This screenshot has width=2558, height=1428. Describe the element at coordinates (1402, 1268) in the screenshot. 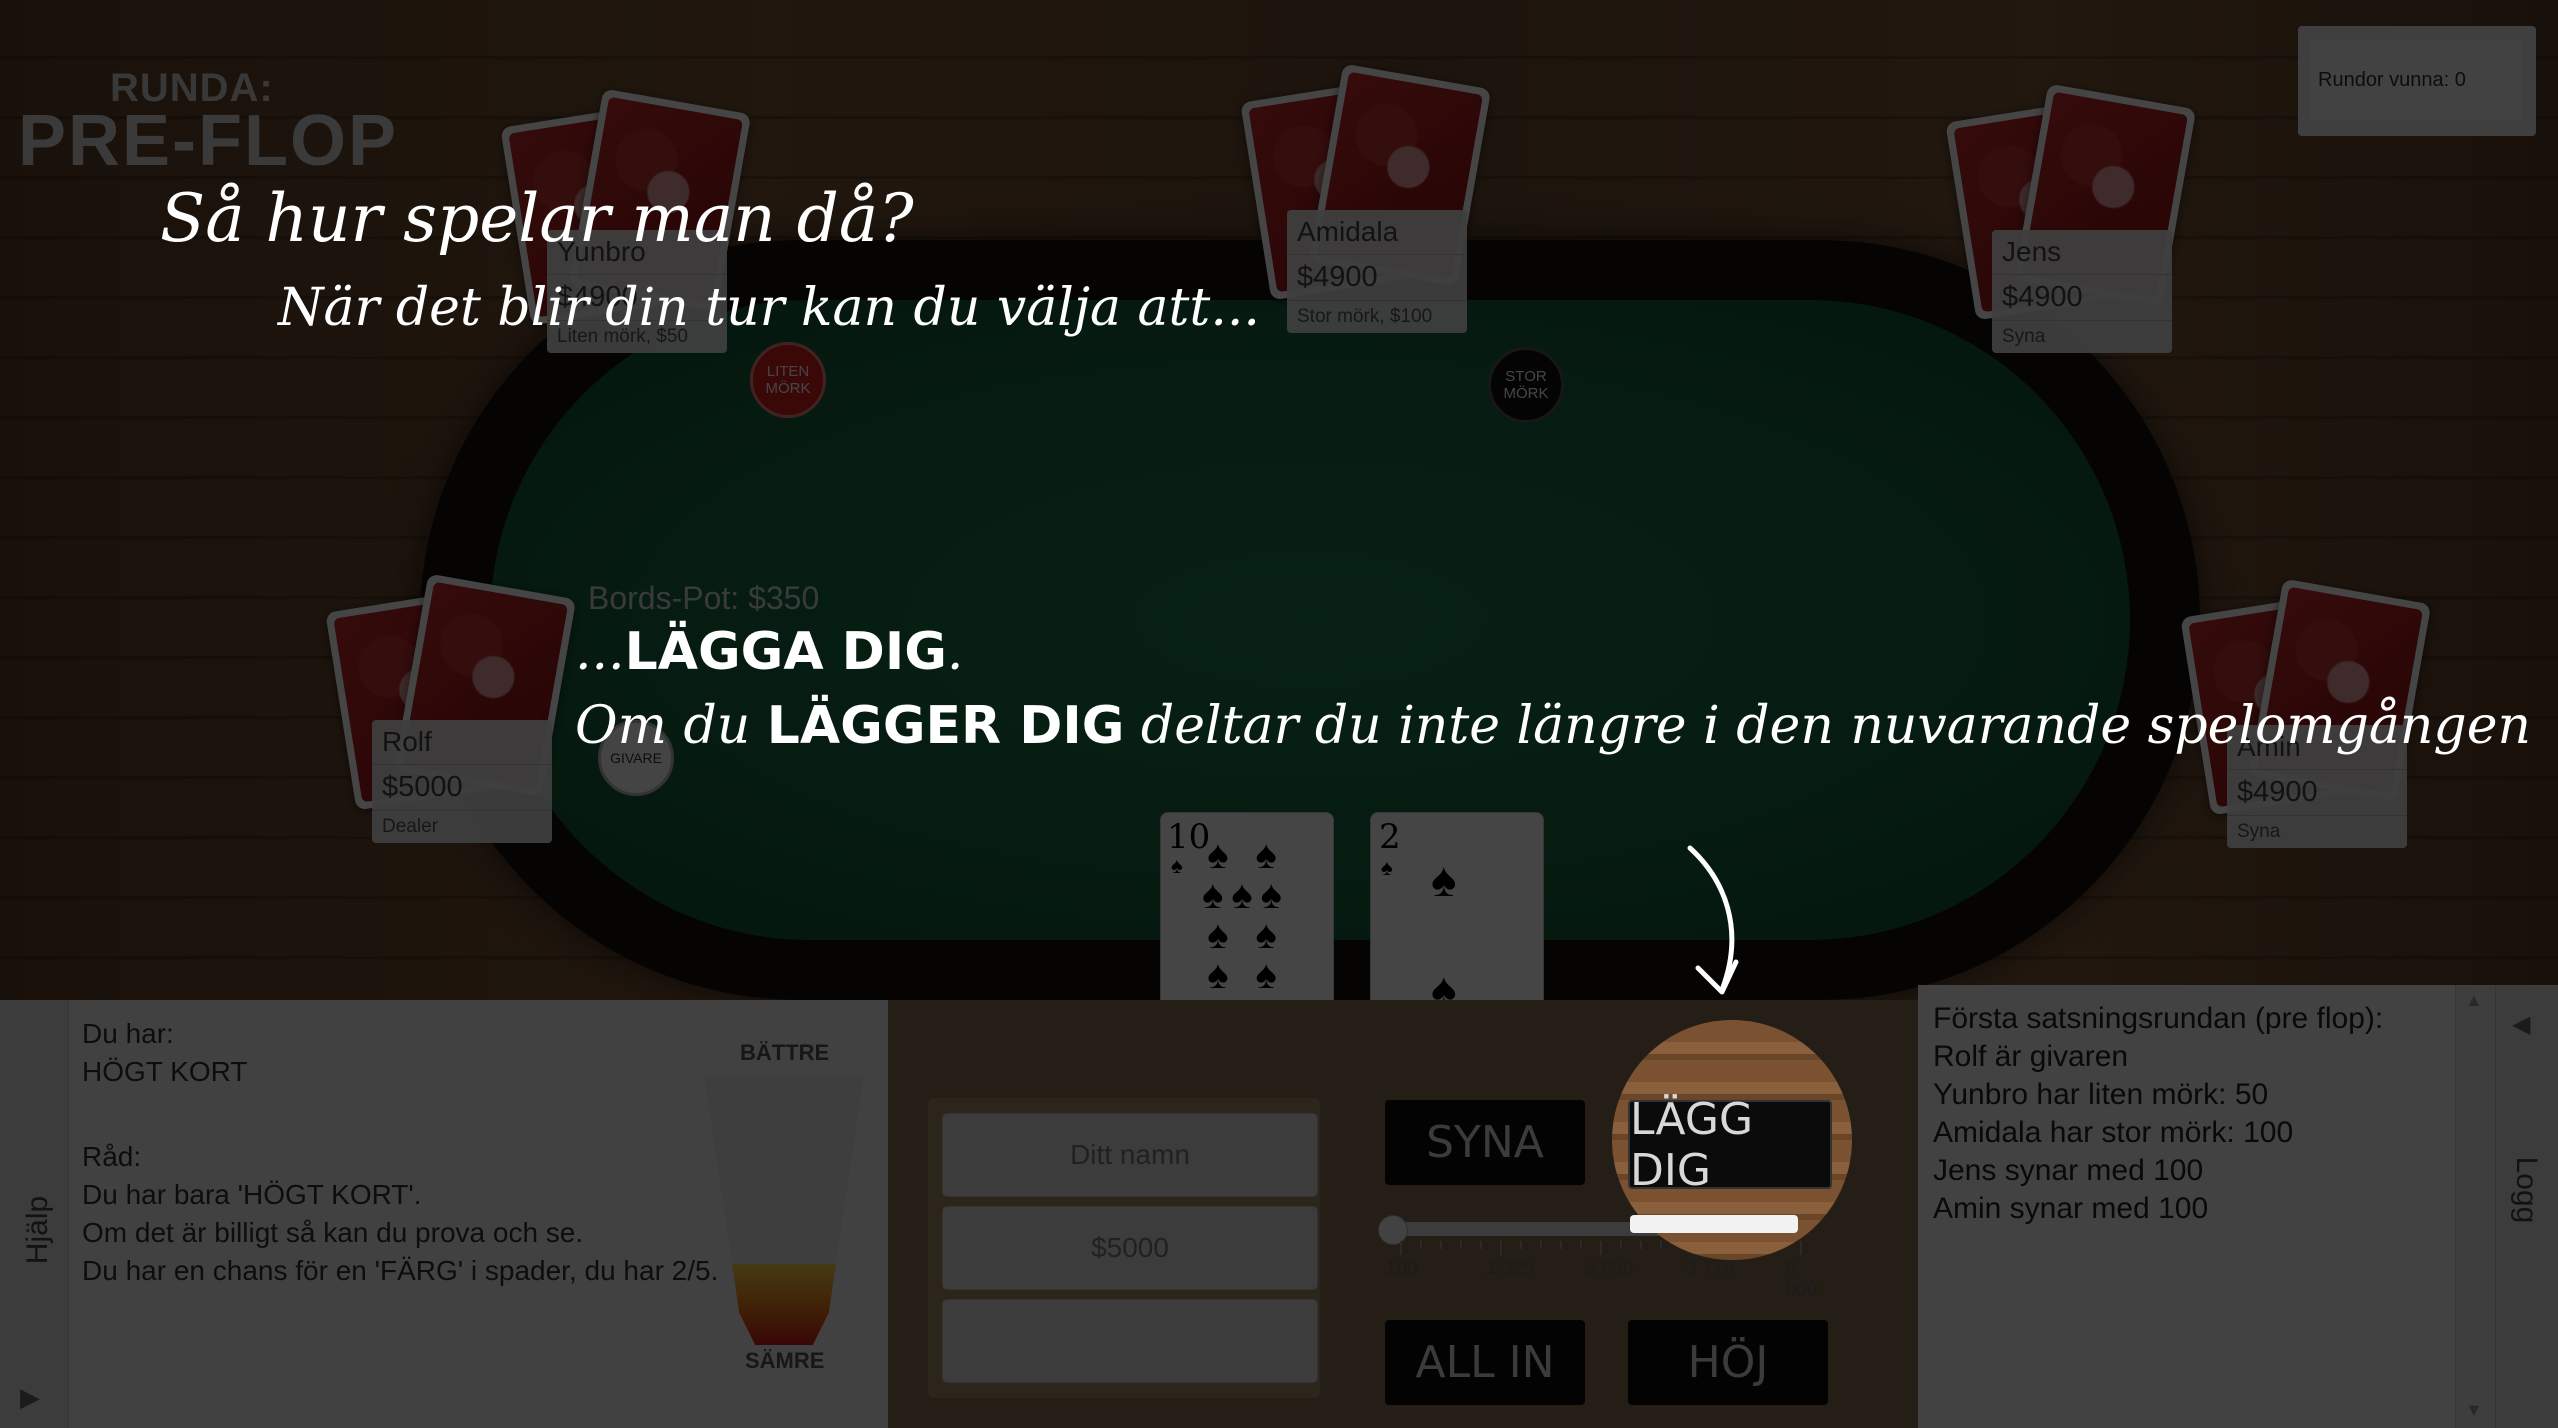

I see `slider-tick-label: 100` at that location.